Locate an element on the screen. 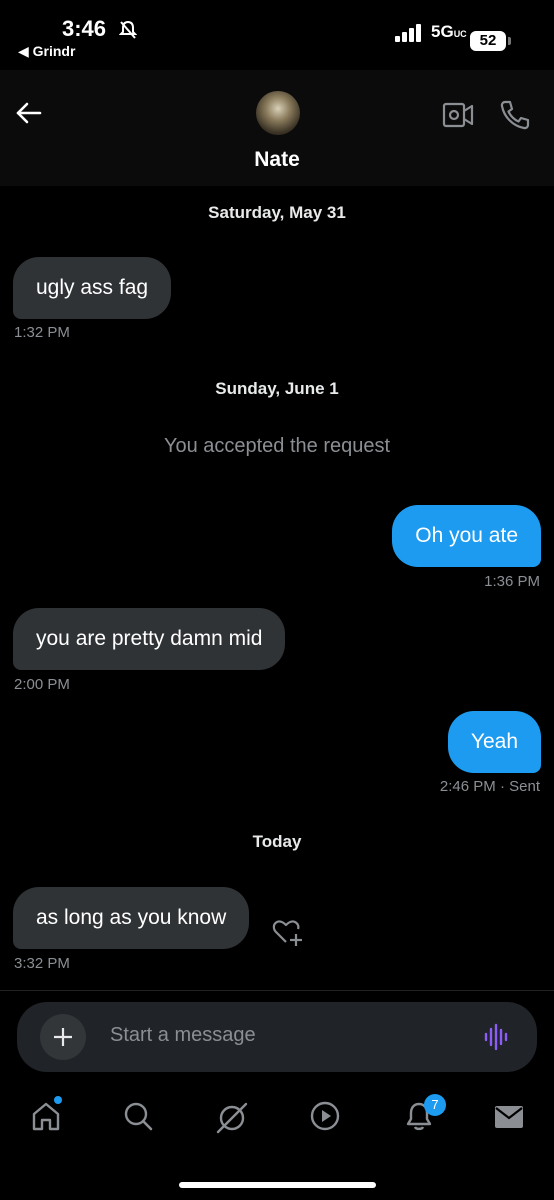  message-timestamp-status: 2:46 PM · Sent is located at coordinates (490, 786).